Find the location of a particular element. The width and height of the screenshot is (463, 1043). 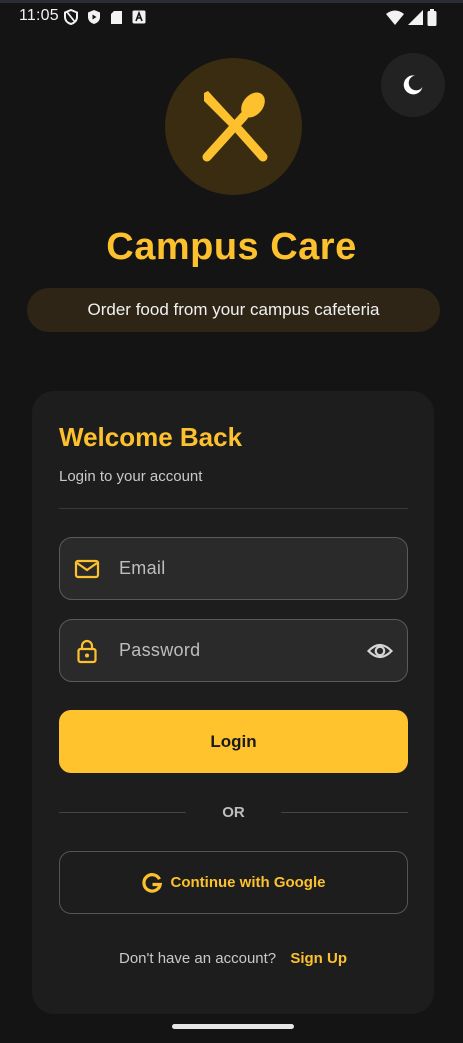

password-field: Password is located at coordinates (233, 650).